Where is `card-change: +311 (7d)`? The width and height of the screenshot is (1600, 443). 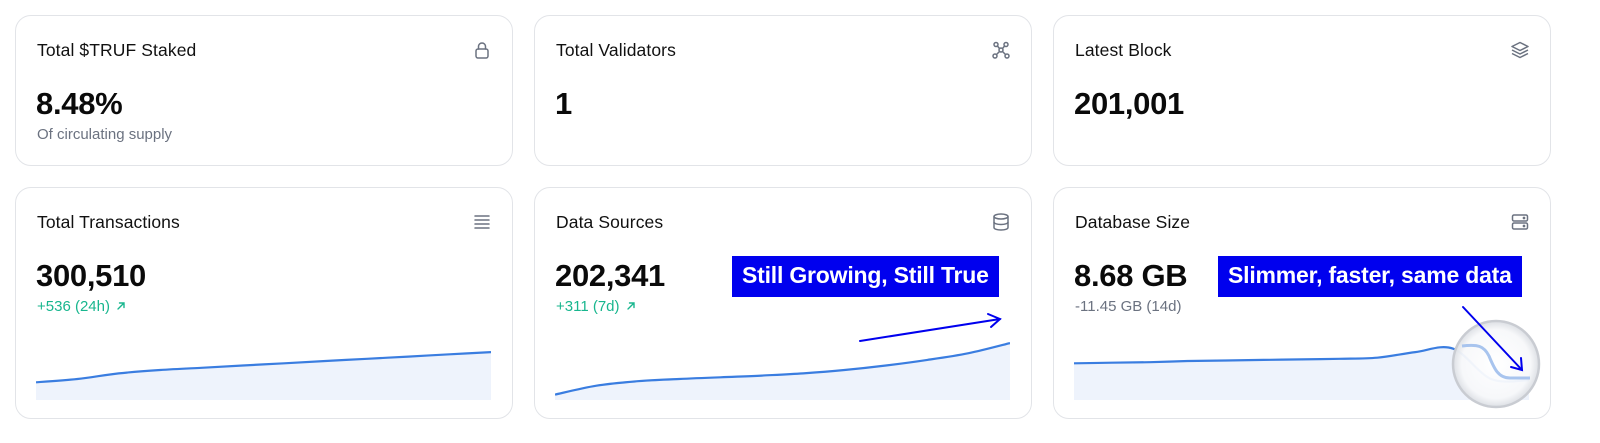 card-change: +311 (7d) is located at coordinates (596, 306).